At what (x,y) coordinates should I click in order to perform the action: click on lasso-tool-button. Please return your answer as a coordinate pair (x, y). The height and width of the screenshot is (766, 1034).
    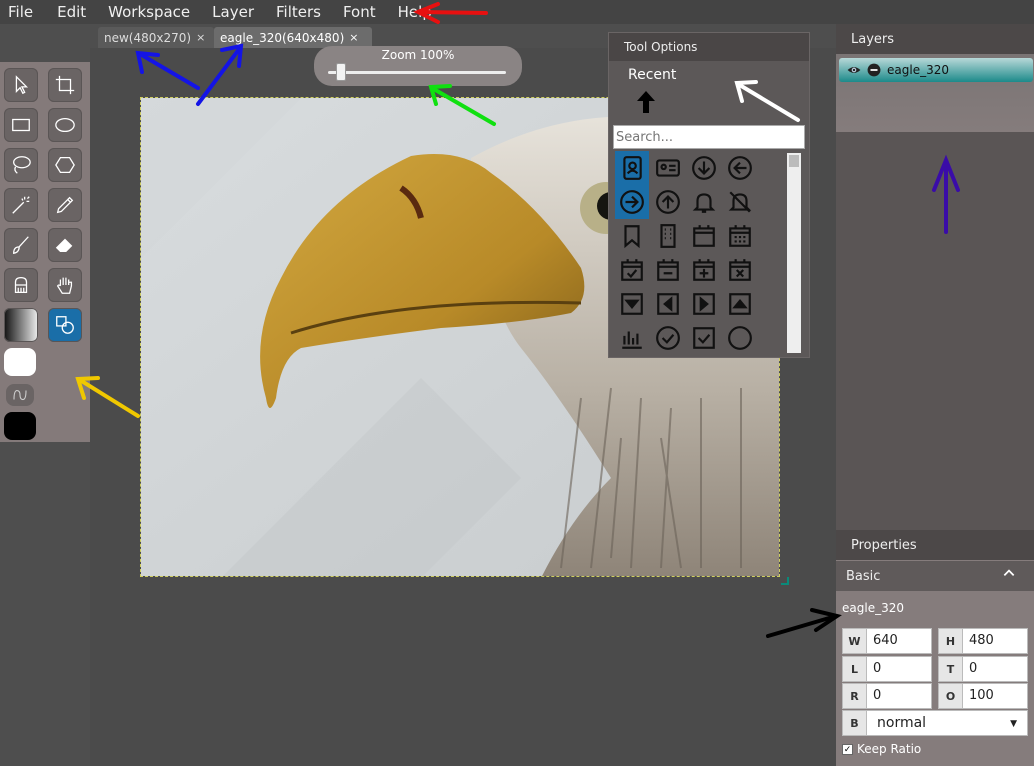
    Looking at the image, I should click on (21, 165).